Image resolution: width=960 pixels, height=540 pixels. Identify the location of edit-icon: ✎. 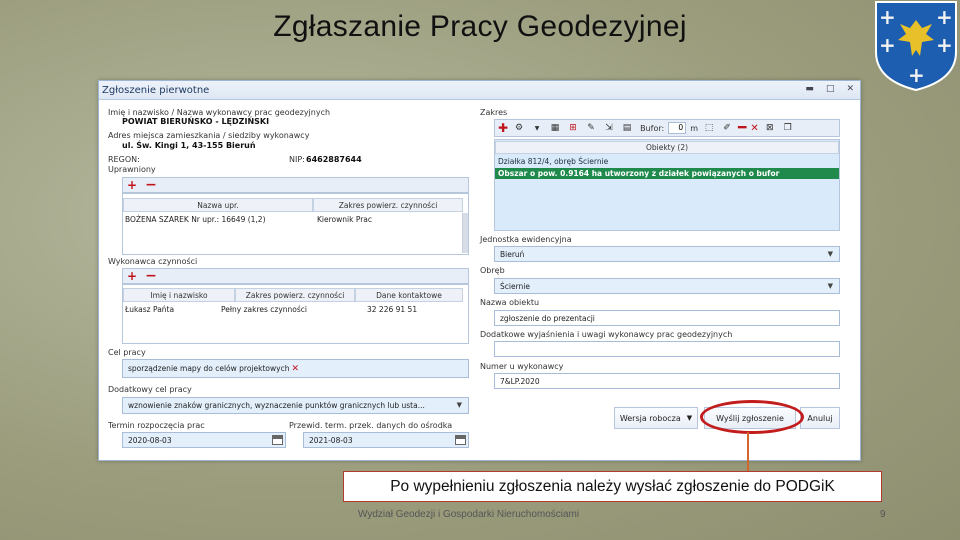
(591, 128).